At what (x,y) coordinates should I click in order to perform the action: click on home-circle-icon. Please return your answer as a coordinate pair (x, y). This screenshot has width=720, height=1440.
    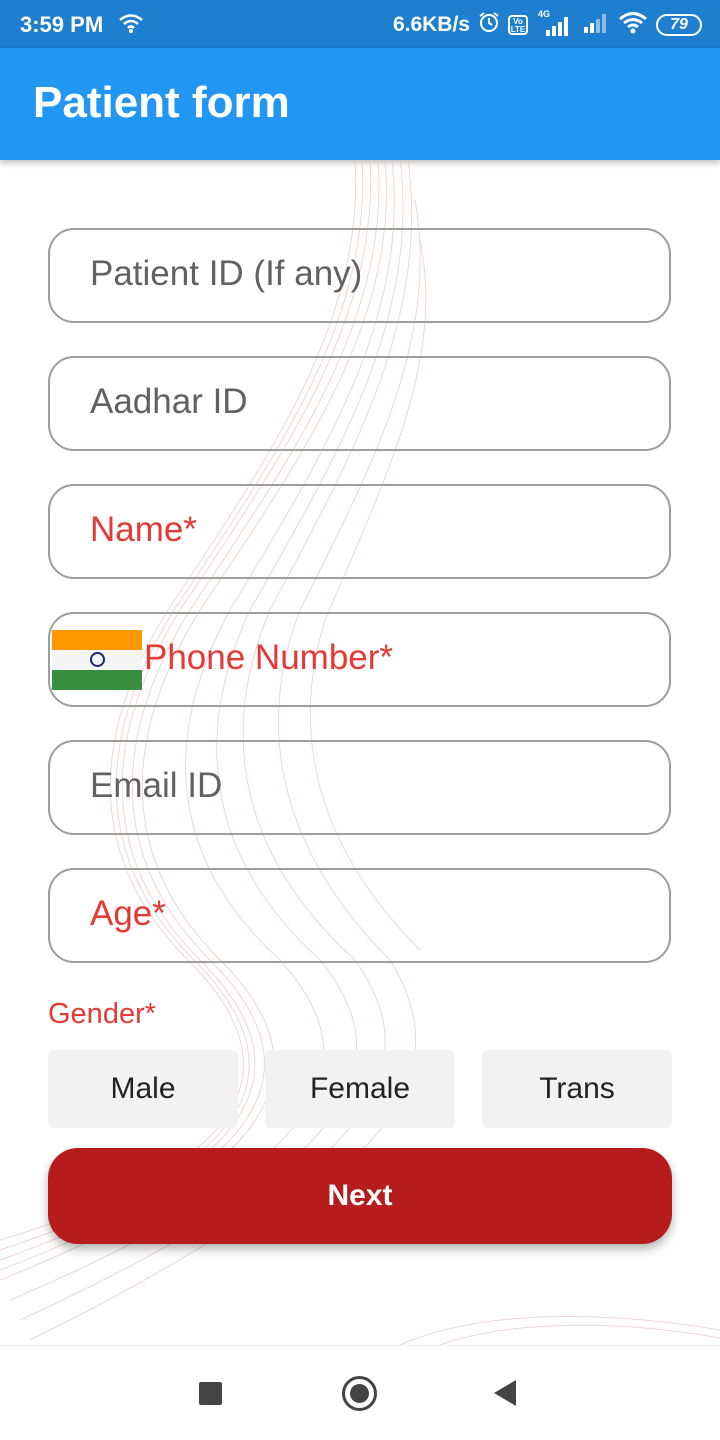
    Looking at the image, I should click on (359, 1393).